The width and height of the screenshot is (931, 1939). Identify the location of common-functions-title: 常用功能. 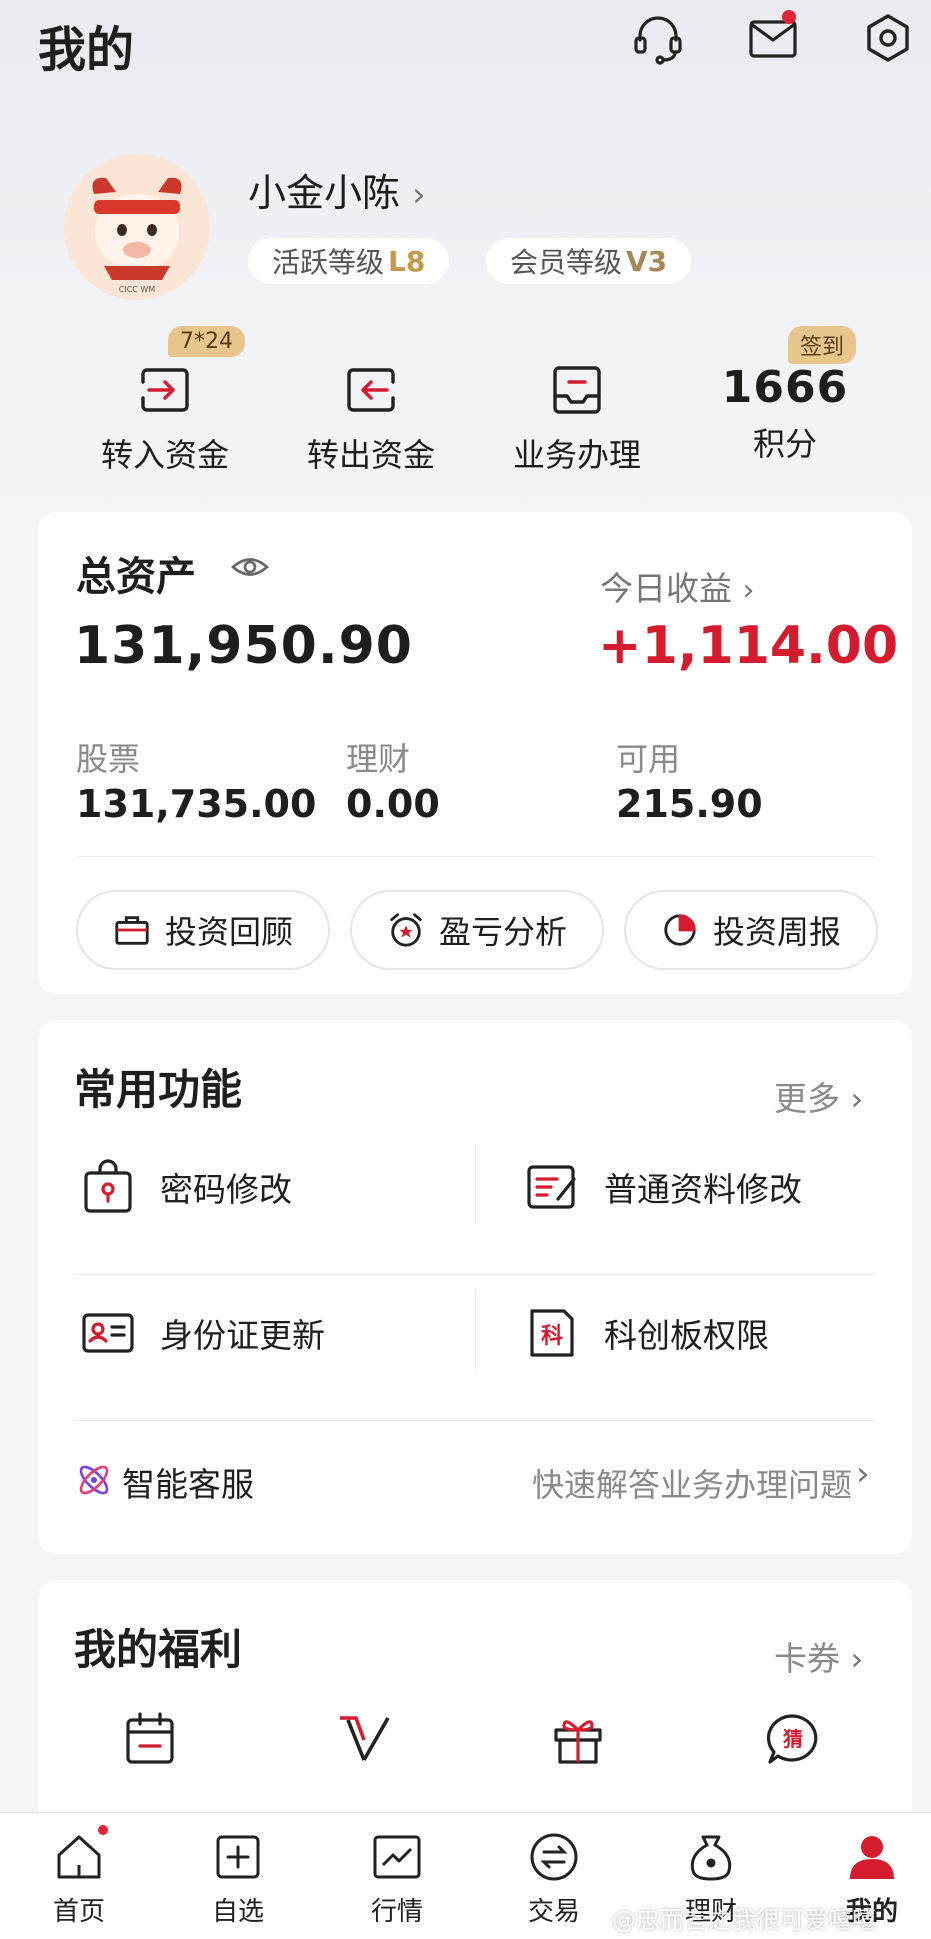
(158, 1089).